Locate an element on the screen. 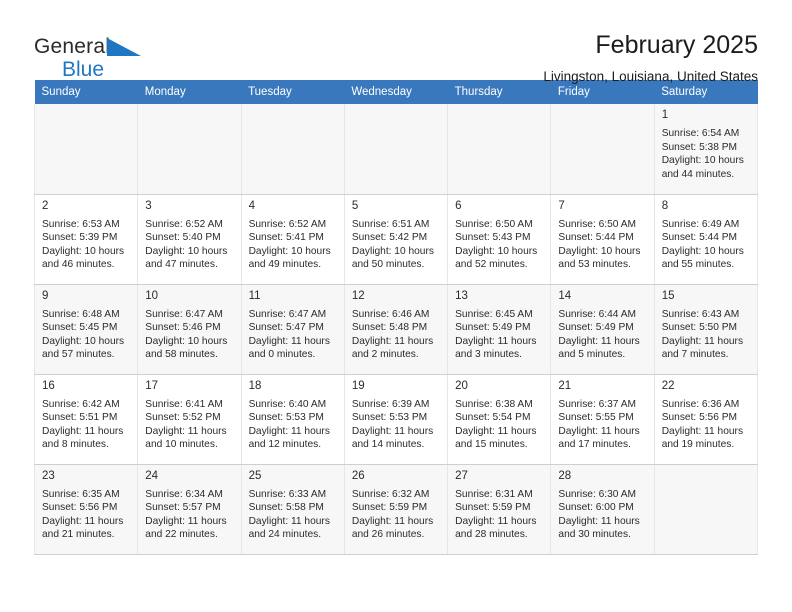 This screenshot has width=792, height=612. sunrise-text: Sunrise: 6:54 AM is located at coordinates (700, 133).